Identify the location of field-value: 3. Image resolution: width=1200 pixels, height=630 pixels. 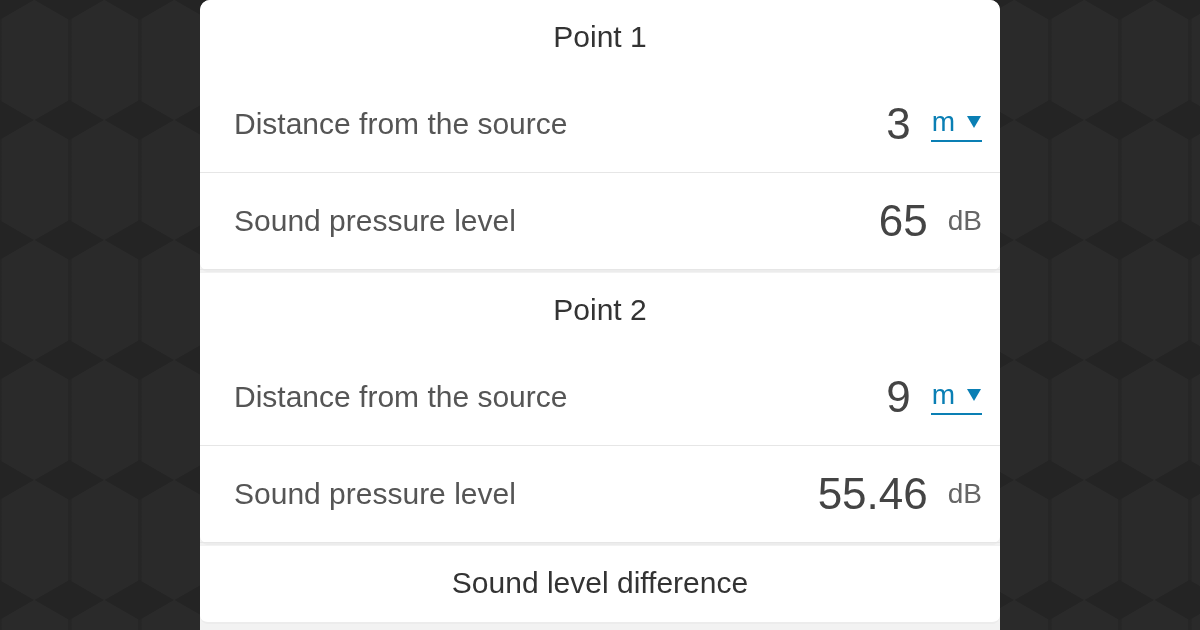
(898, 124).